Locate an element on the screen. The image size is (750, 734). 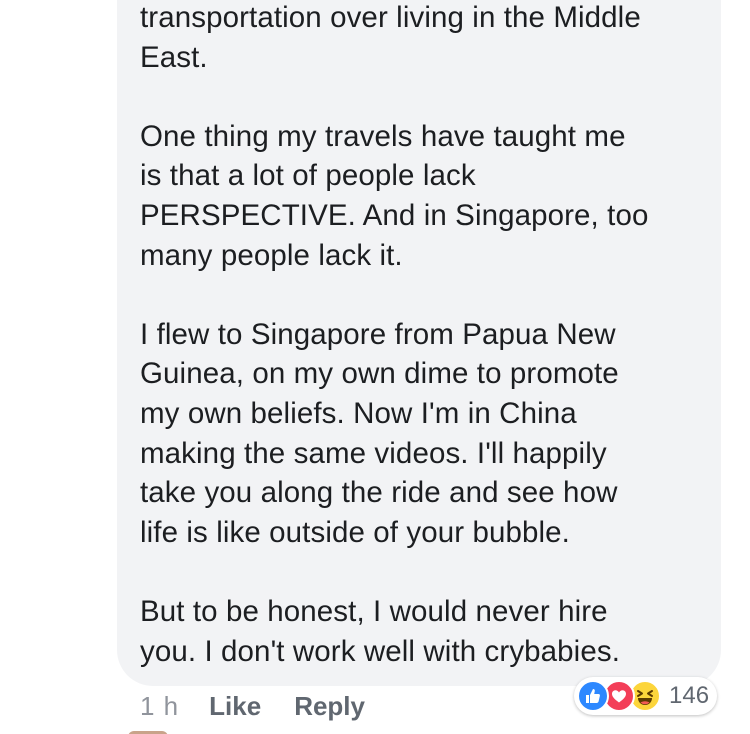
reply-button: Reply is located at coordinates (329, 706).